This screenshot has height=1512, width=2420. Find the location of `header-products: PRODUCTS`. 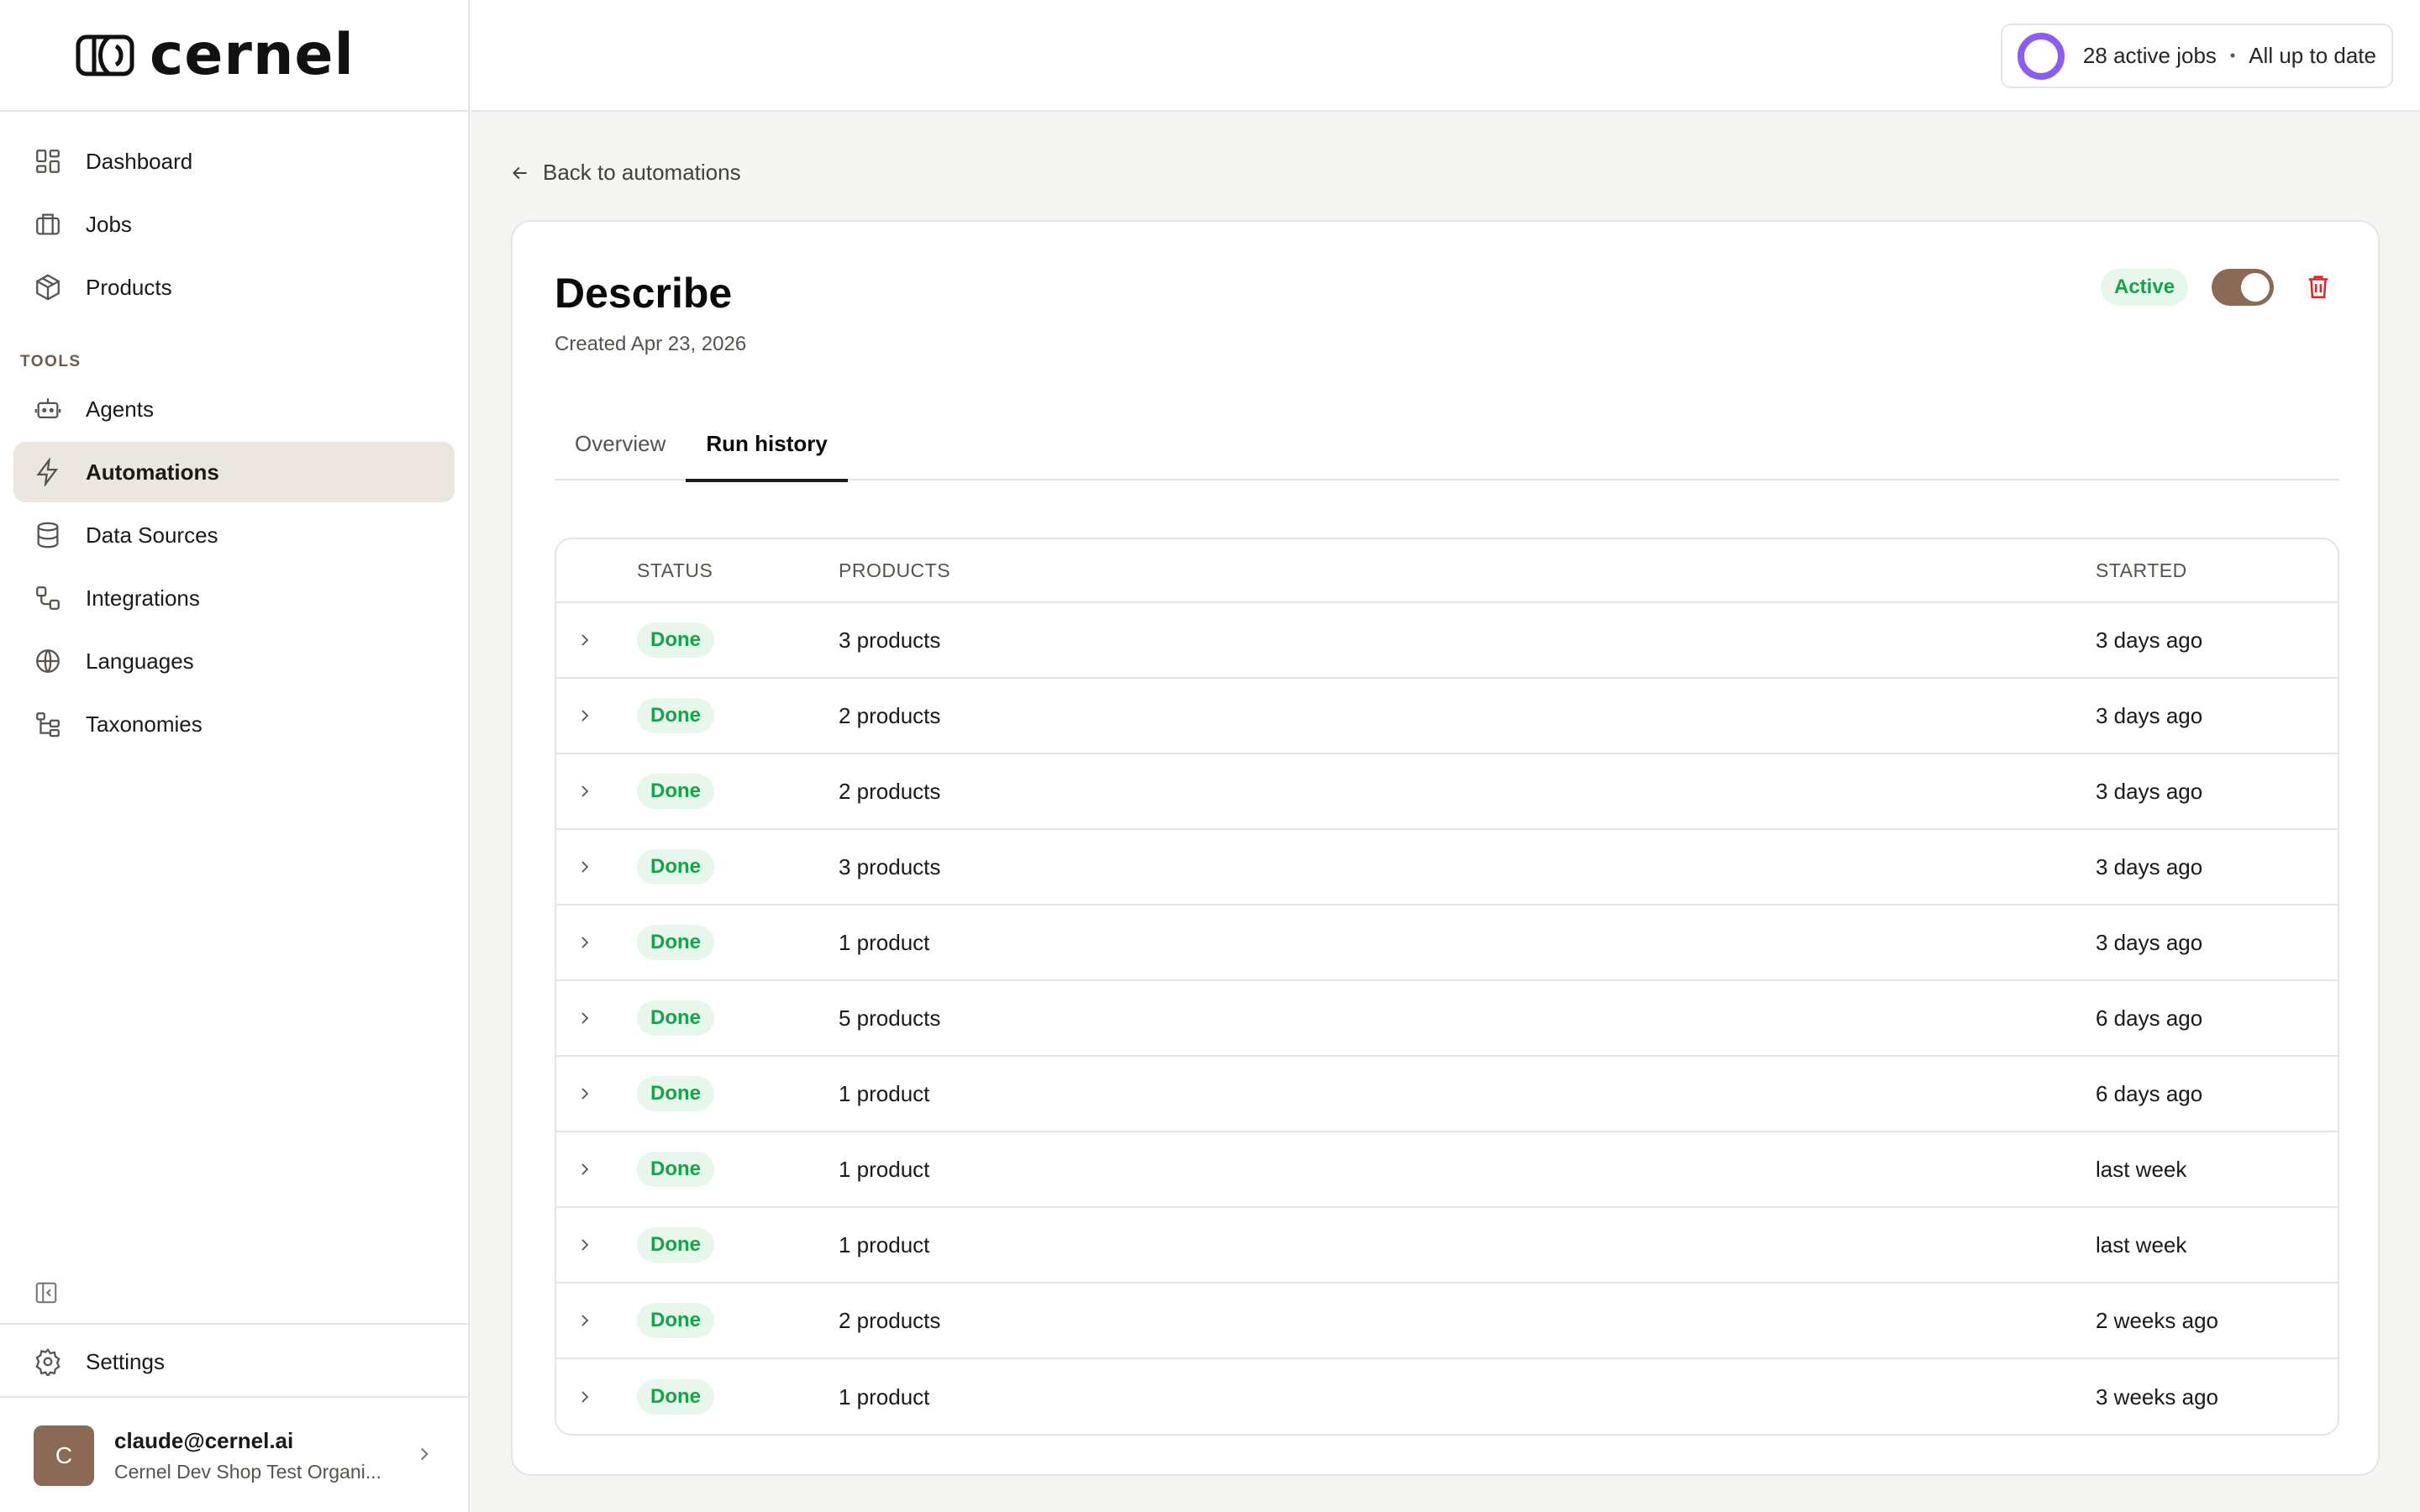

header-products: PRODUCTS is located at coordinates (895, 570).